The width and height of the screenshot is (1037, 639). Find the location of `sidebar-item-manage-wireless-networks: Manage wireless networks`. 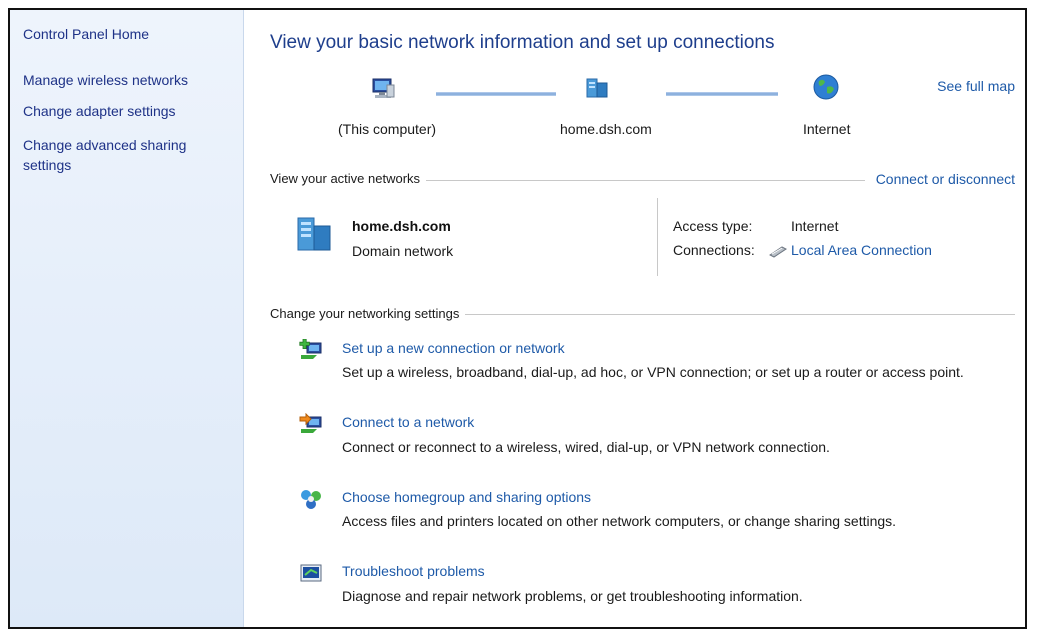

sidebar-item-manage-wireless-networks: Manage wireless networks is located at coordinates (105, 80).